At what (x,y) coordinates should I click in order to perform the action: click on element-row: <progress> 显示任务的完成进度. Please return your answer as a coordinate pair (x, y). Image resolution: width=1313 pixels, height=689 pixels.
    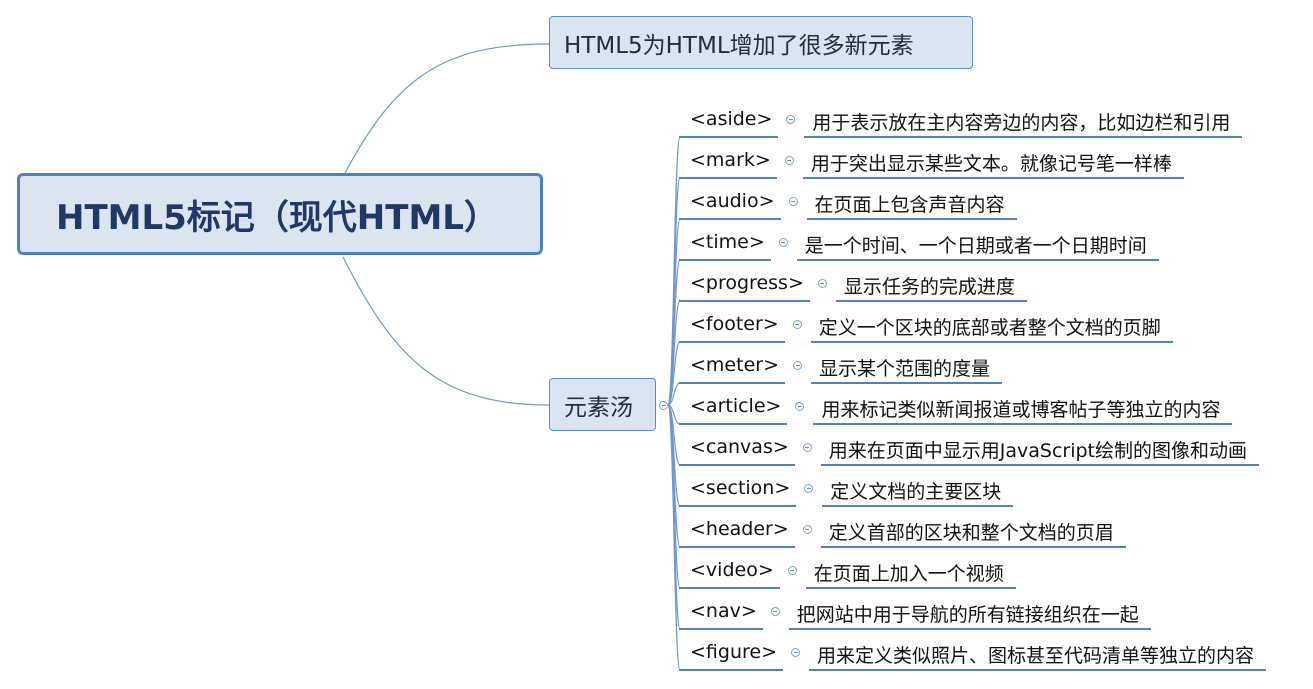
    Looking at the image, I should click on (656, 285).